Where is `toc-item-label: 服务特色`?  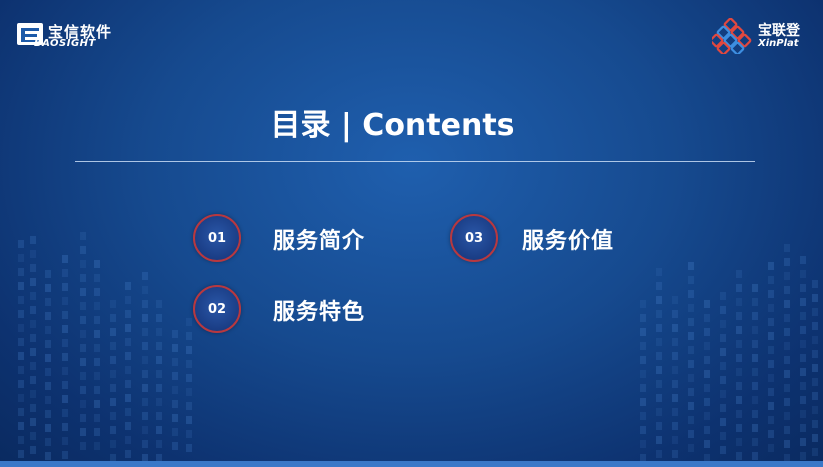
toc-item-label: 服务特色 is located at coordinates (319, 312).